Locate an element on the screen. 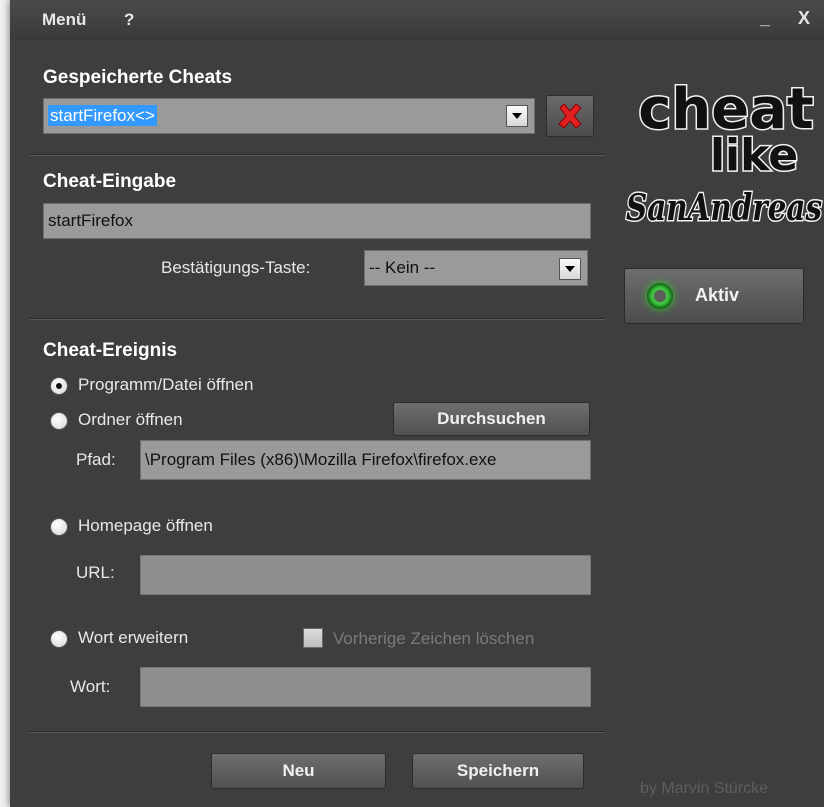  cheat-like-san-andreas-logo: cheat like SanAndreas is located at coordinates (724, 153).